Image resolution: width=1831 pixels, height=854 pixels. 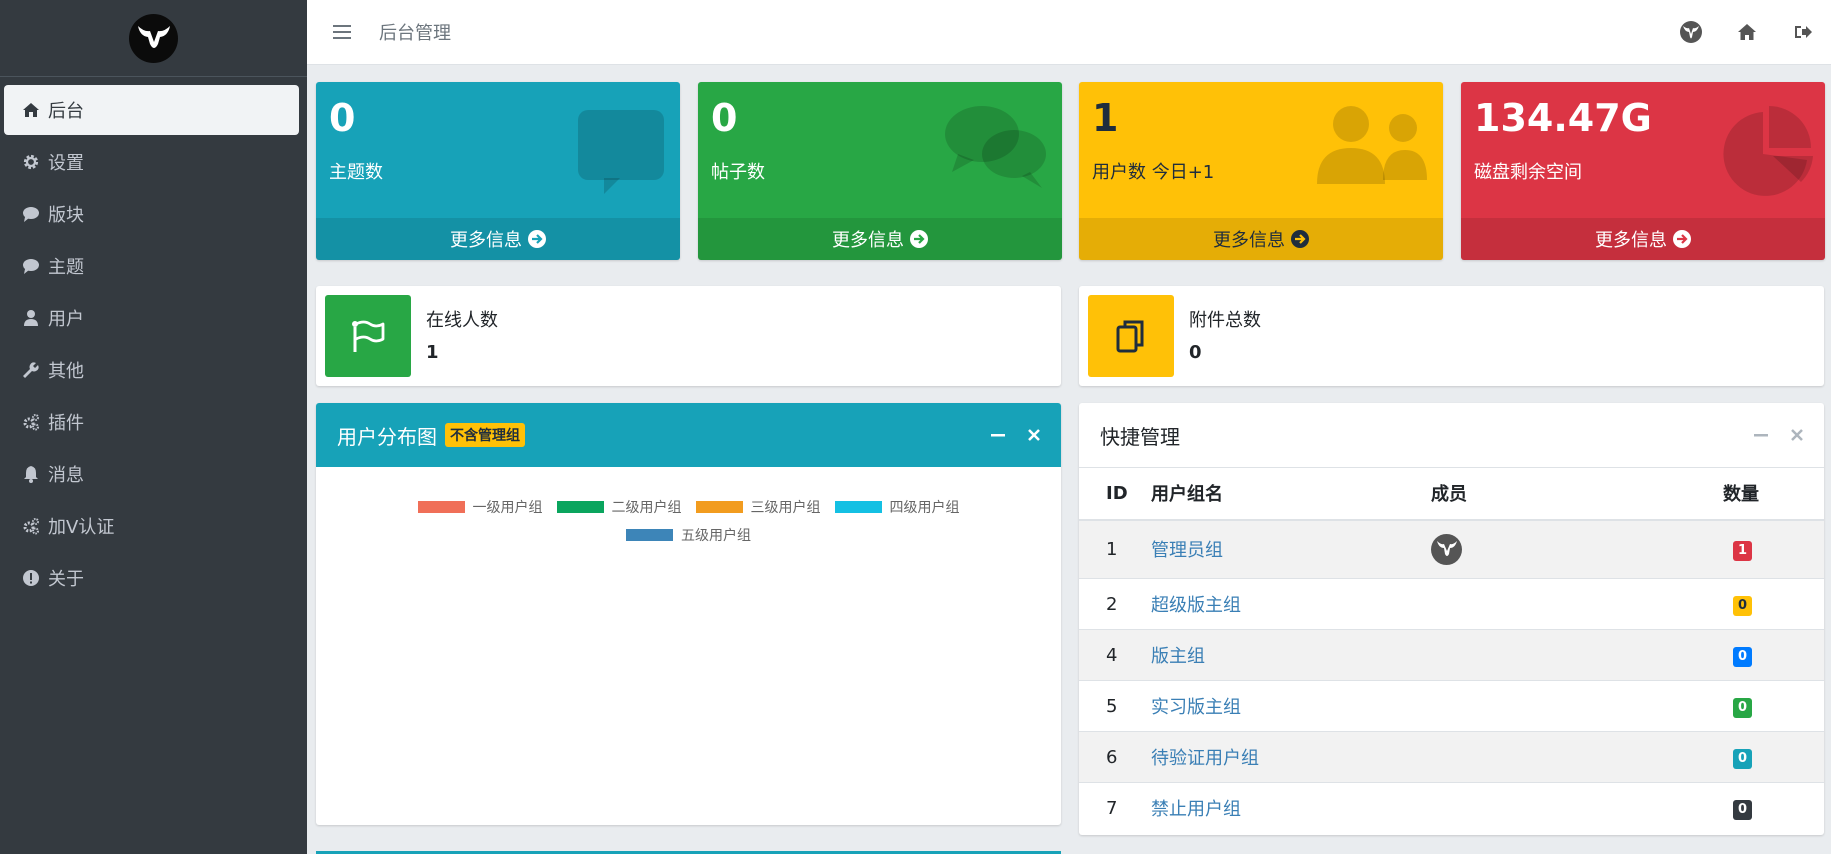 I want to click on brand, so click(x=153, y=38).